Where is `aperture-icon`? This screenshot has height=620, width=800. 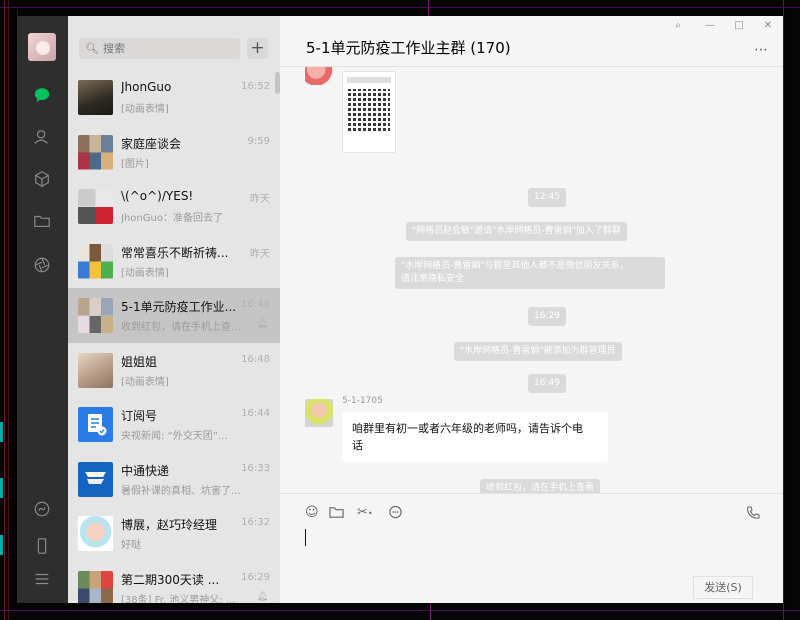
aperture-icon is located at coordinates (42, 265).